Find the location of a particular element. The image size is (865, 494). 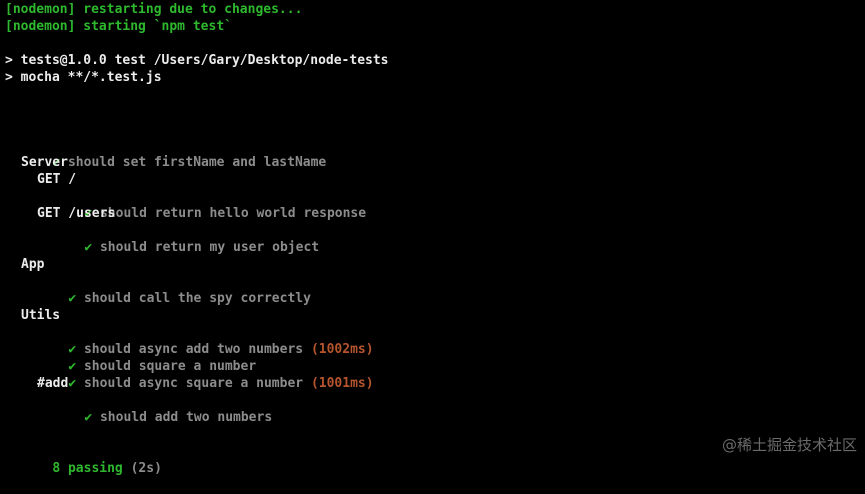

test-result-root: ✔ should set firstName and lastName is located at coordinates (173, 153).